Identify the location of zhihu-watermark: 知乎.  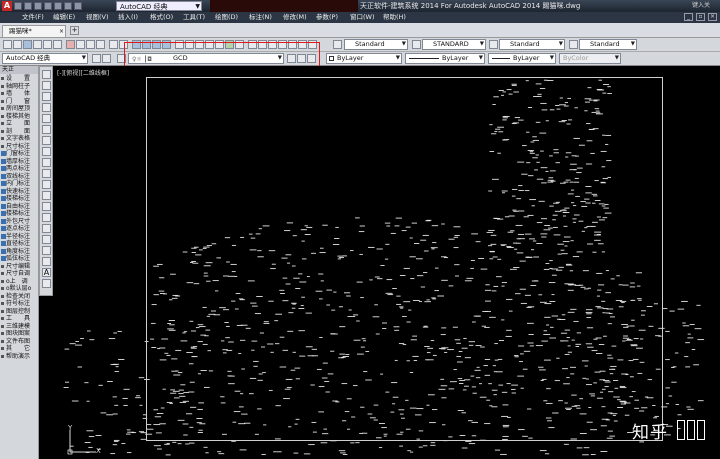
(650, 433).